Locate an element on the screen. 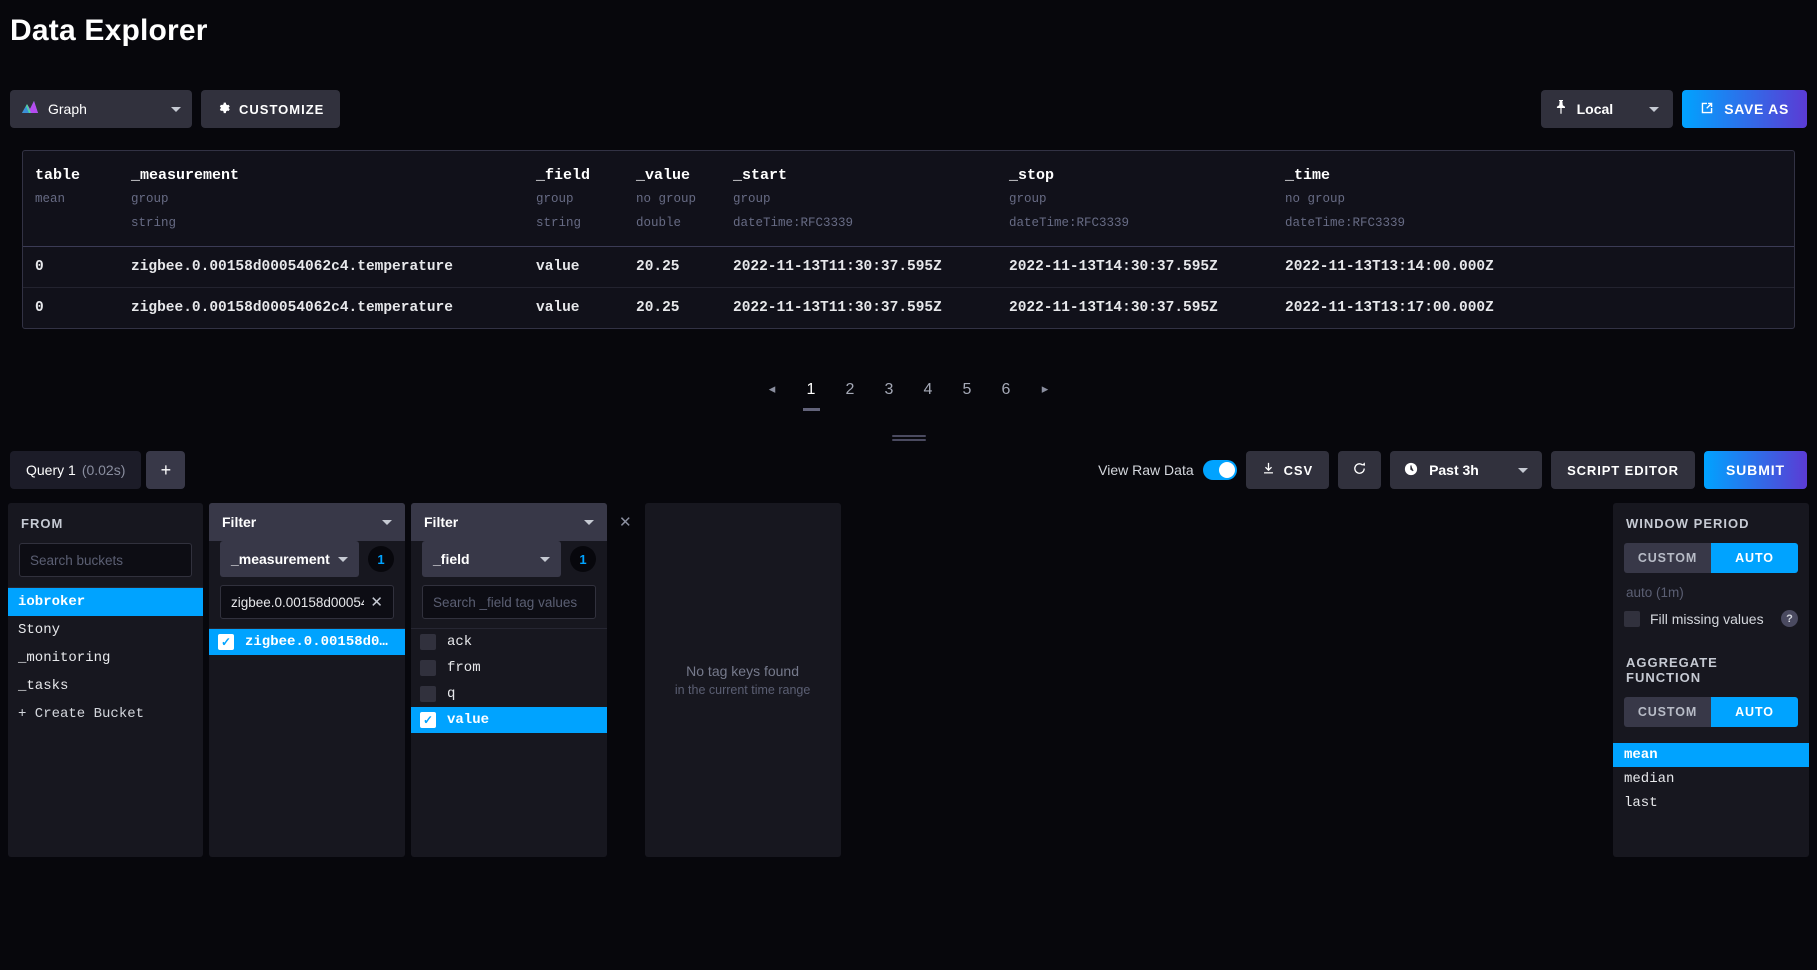  column-header-table: table mean is located at coordinates (71, 187).